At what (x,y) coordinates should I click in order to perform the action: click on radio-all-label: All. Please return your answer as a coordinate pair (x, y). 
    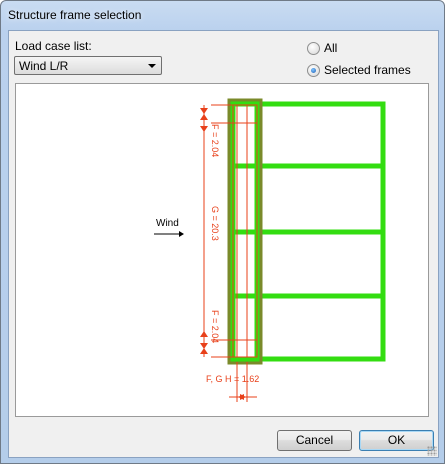
    Looking at the image, I should click on (330, 48).